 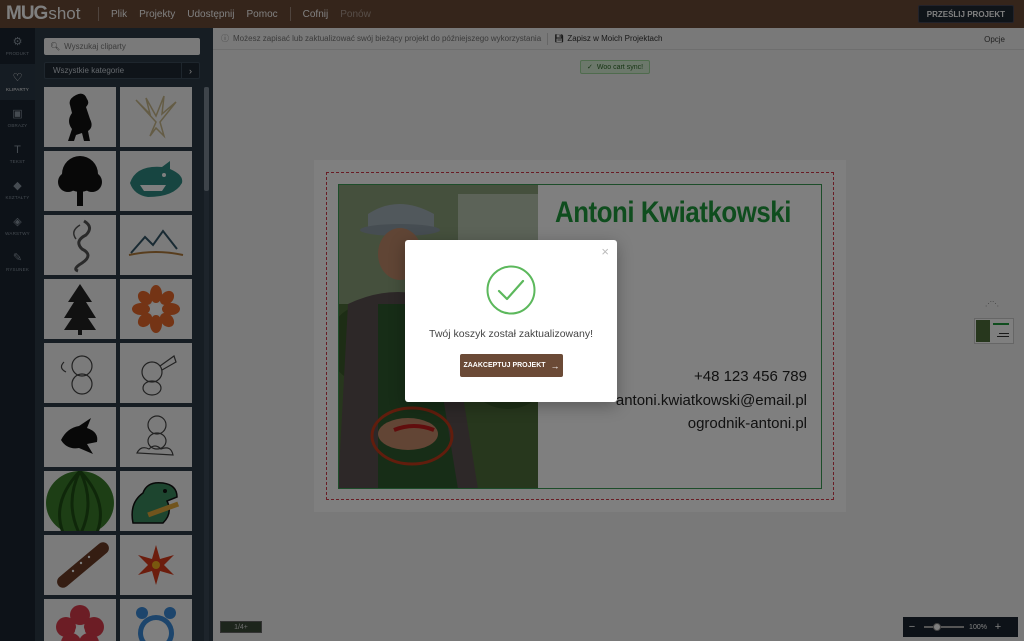 What do you see at coordinates (511, 365) in the screenshot?
I see `accept-project-button: ZAAKCEPTUJ PROJEKT →` at bounding box center [511, 365].